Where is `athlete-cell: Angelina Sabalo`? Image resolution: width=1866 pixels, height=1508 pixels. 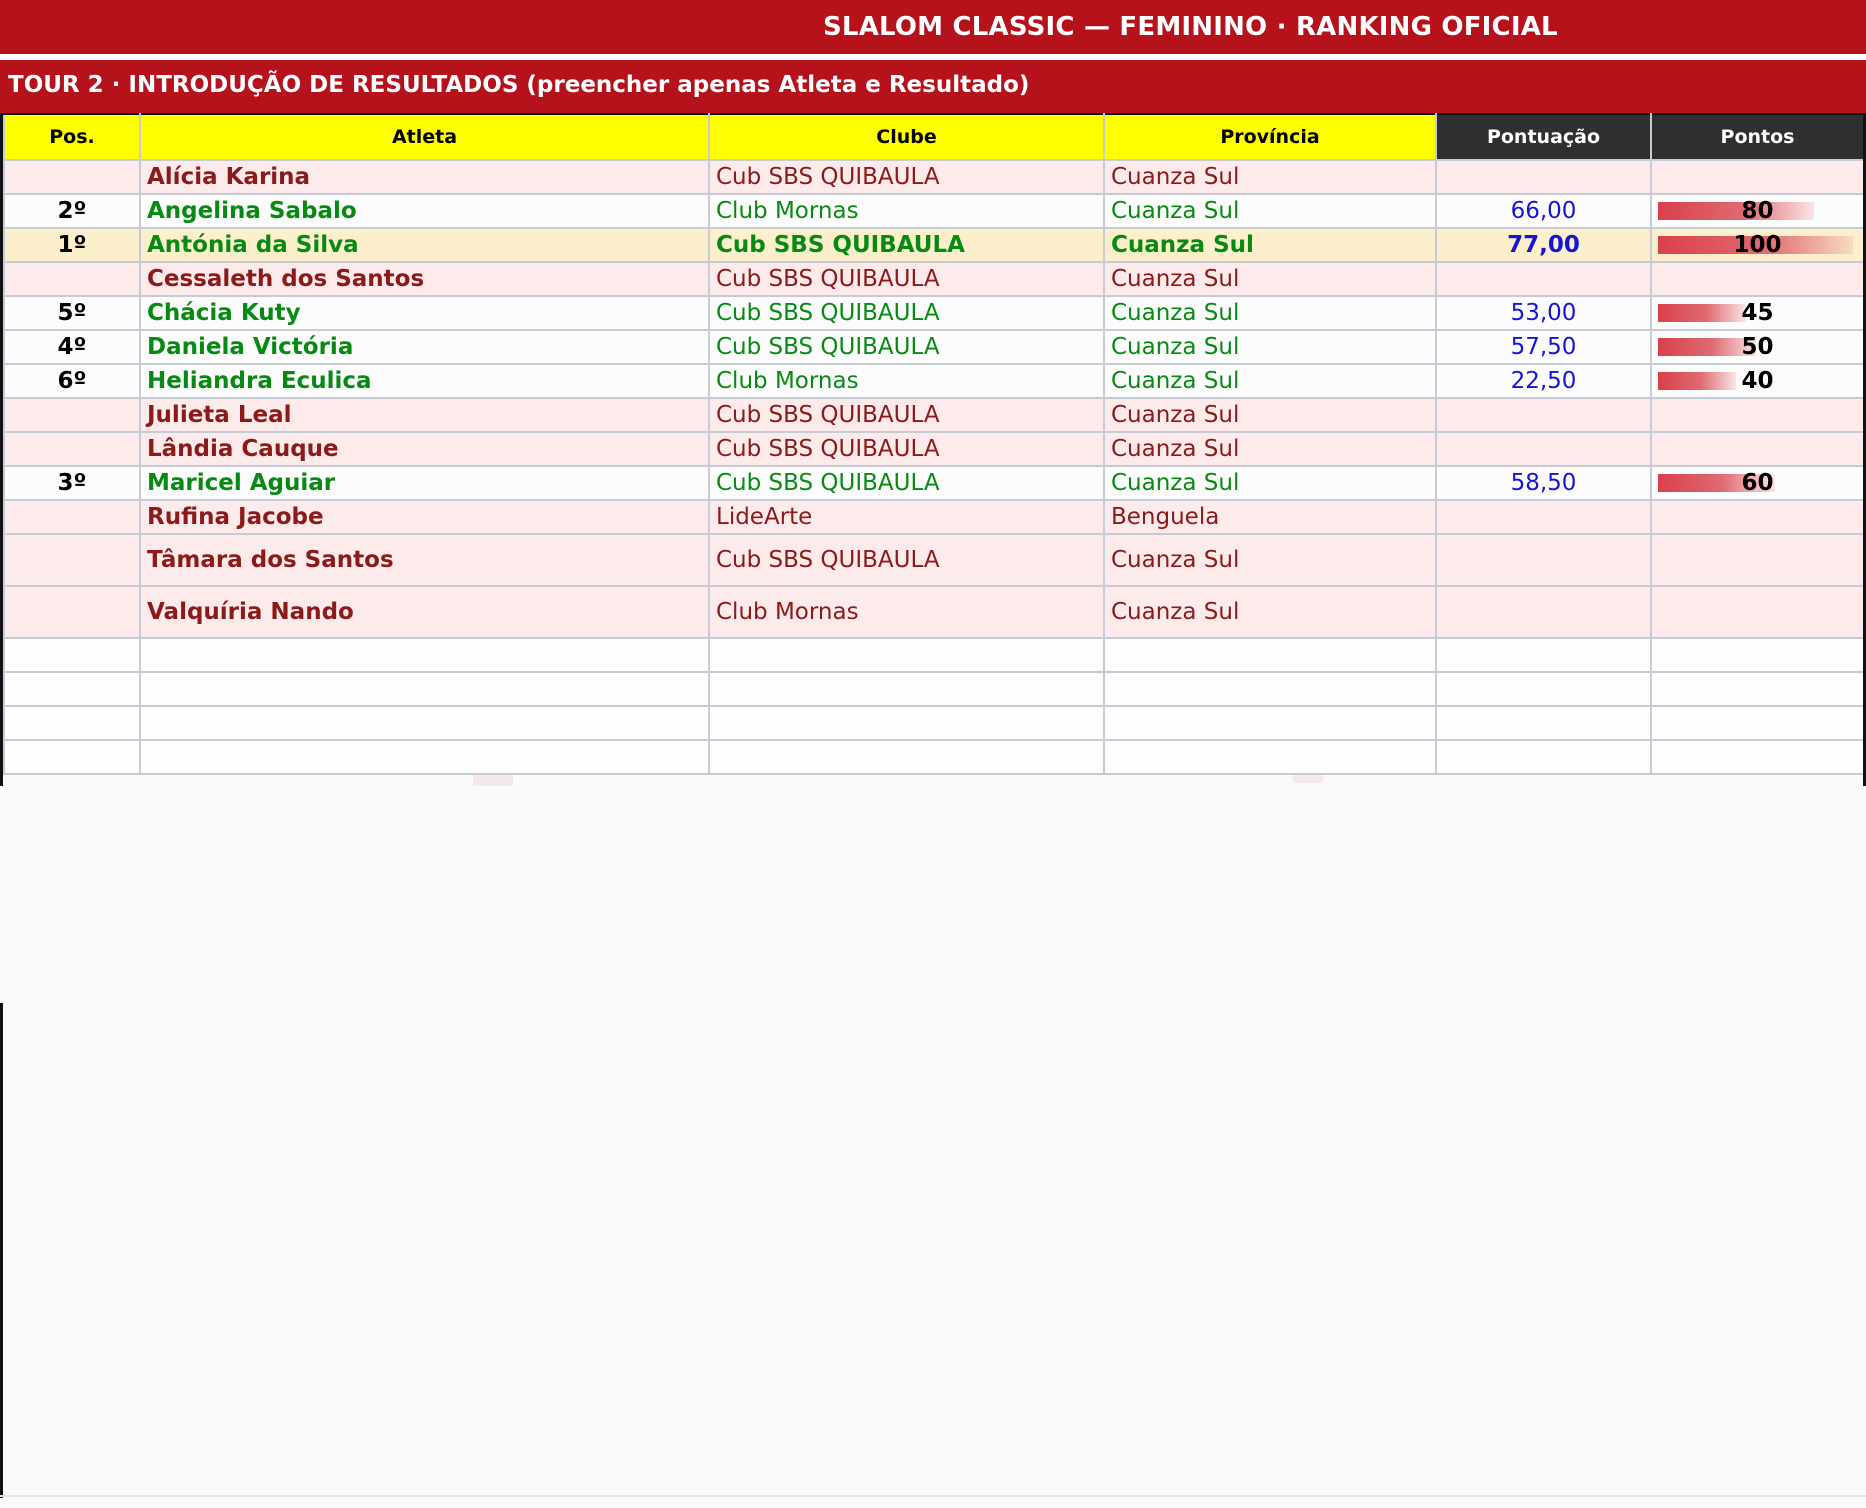 athlete-cell: Angelina Sabalo is located at coordinates (424, 211).